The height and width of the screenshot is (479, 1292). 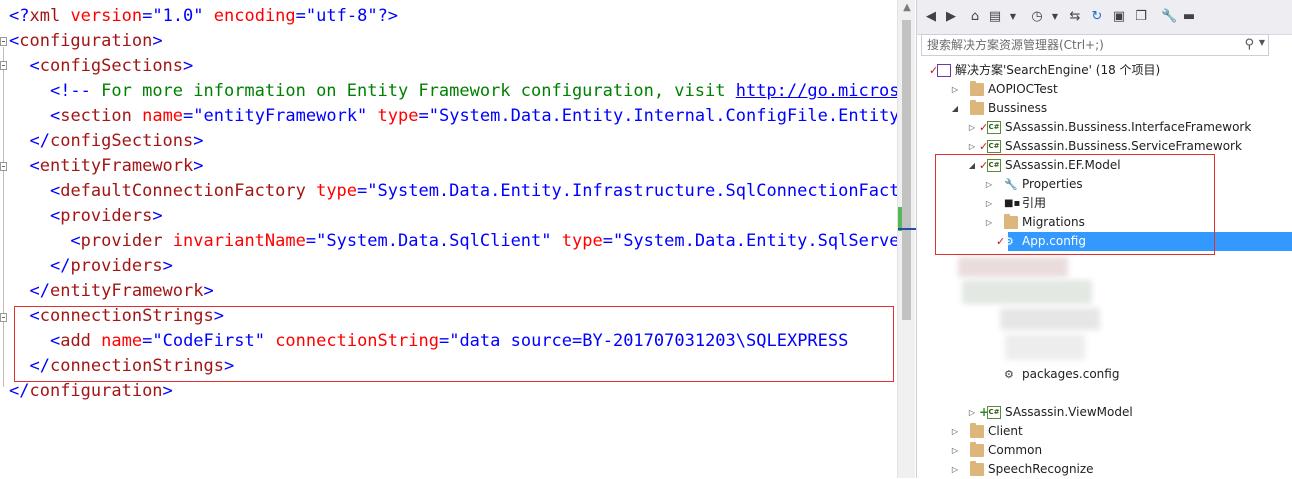 I want to click on fold-configuration, so click(x=3, y=41).